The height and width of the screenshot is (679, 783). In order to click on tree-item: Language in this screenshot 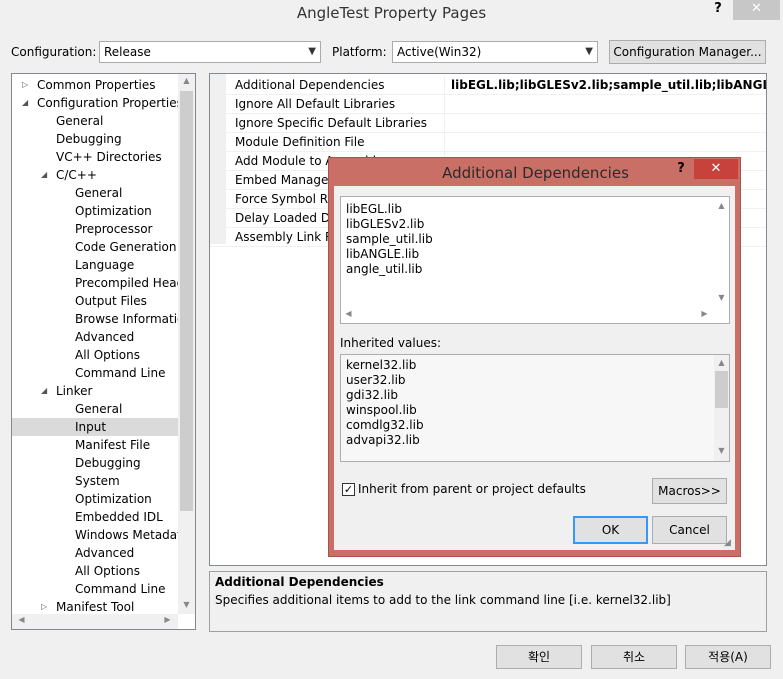, I will do `click(96, 265)`.